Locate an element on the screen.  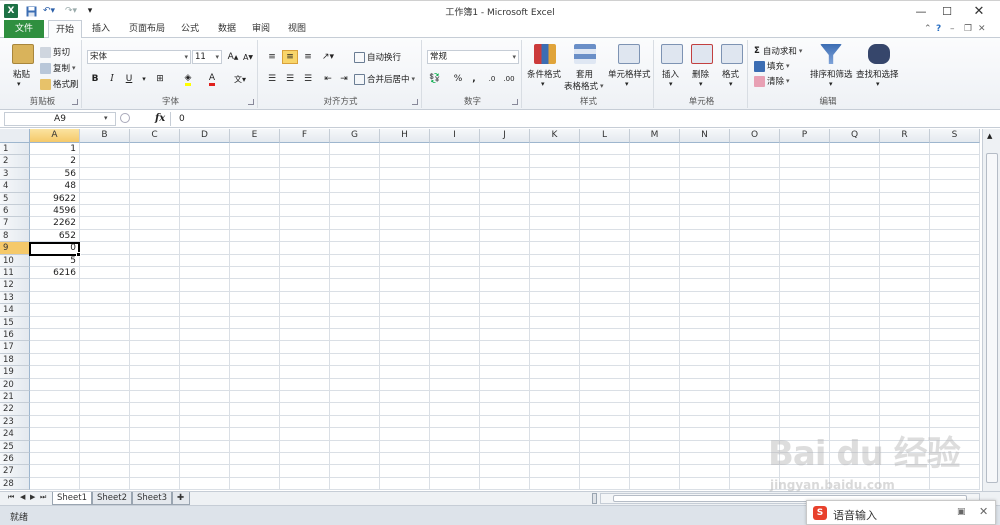
row-header-11: 11 is located at coordinates (15, 273).